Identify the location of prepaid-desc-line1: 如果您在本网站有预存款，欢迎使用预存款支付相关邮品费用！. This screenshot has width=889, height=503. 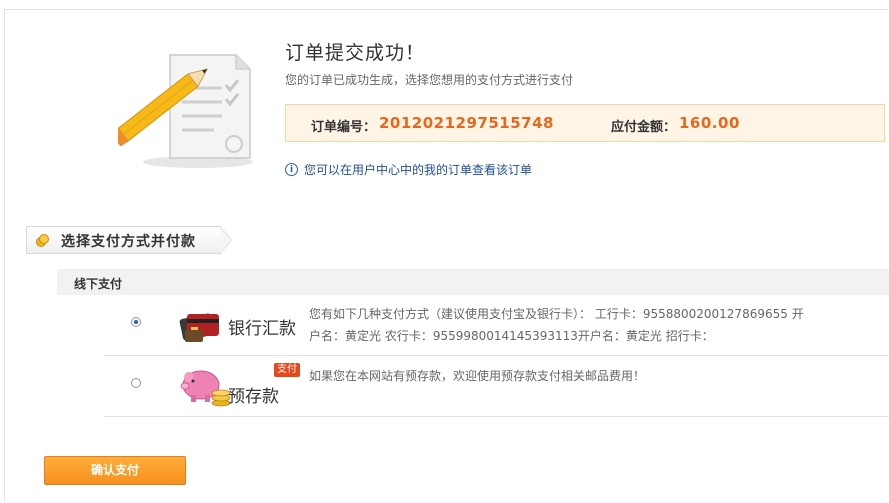
(477, 376).